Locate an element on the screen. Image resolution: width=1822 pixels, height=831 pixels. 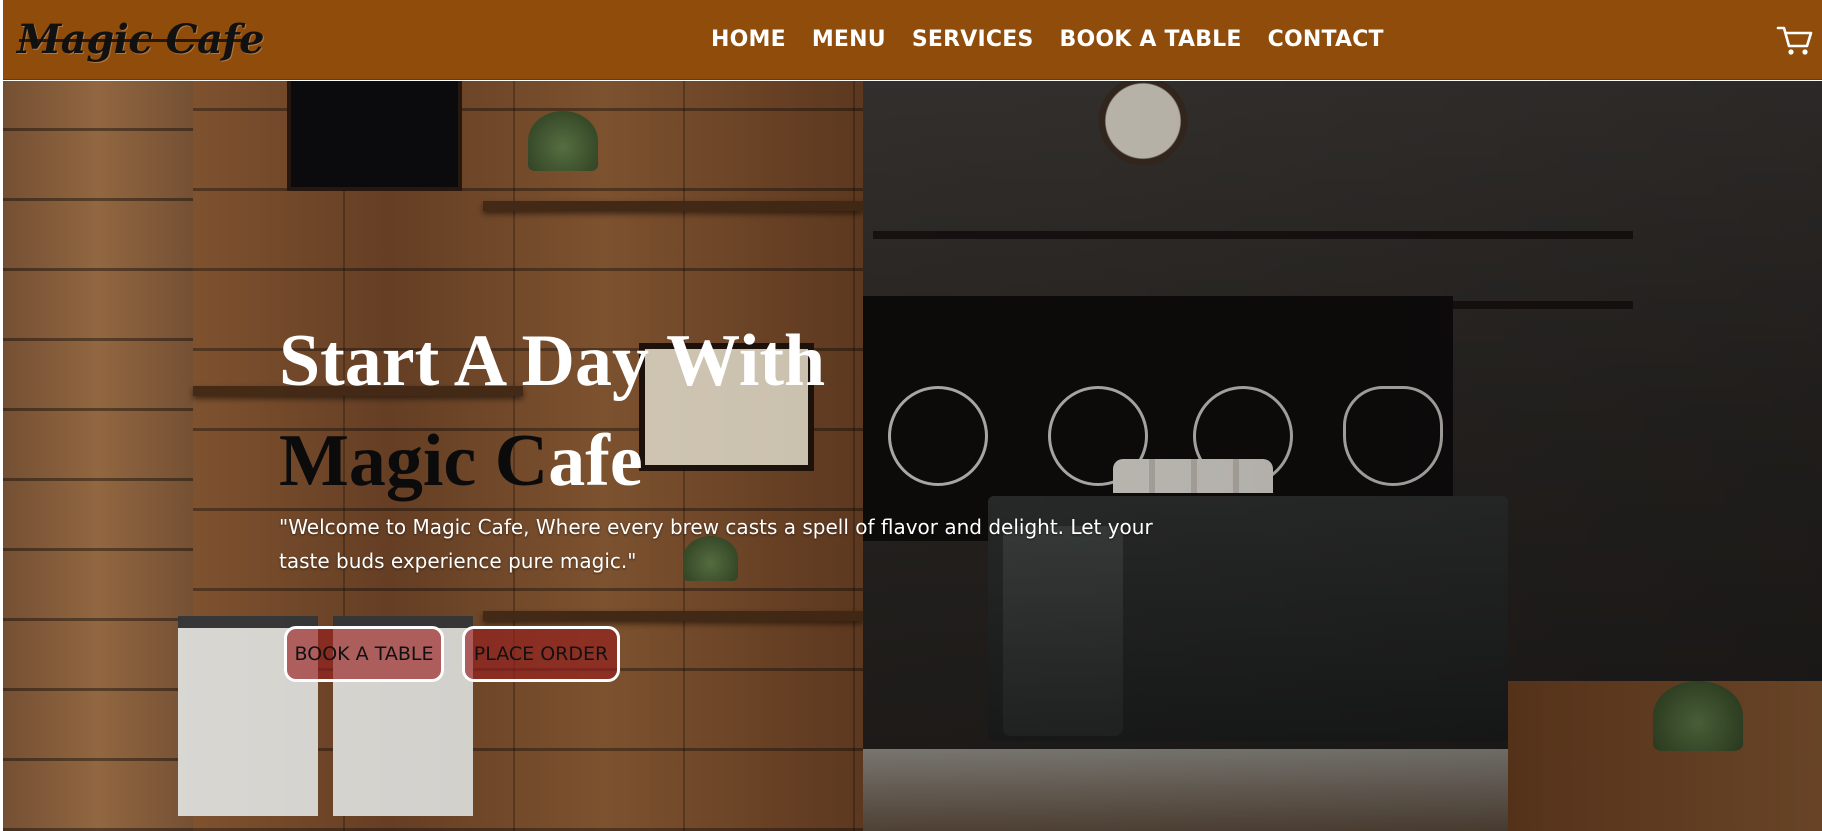
shopping-cart-icon is located at coordinates (1795, 41).